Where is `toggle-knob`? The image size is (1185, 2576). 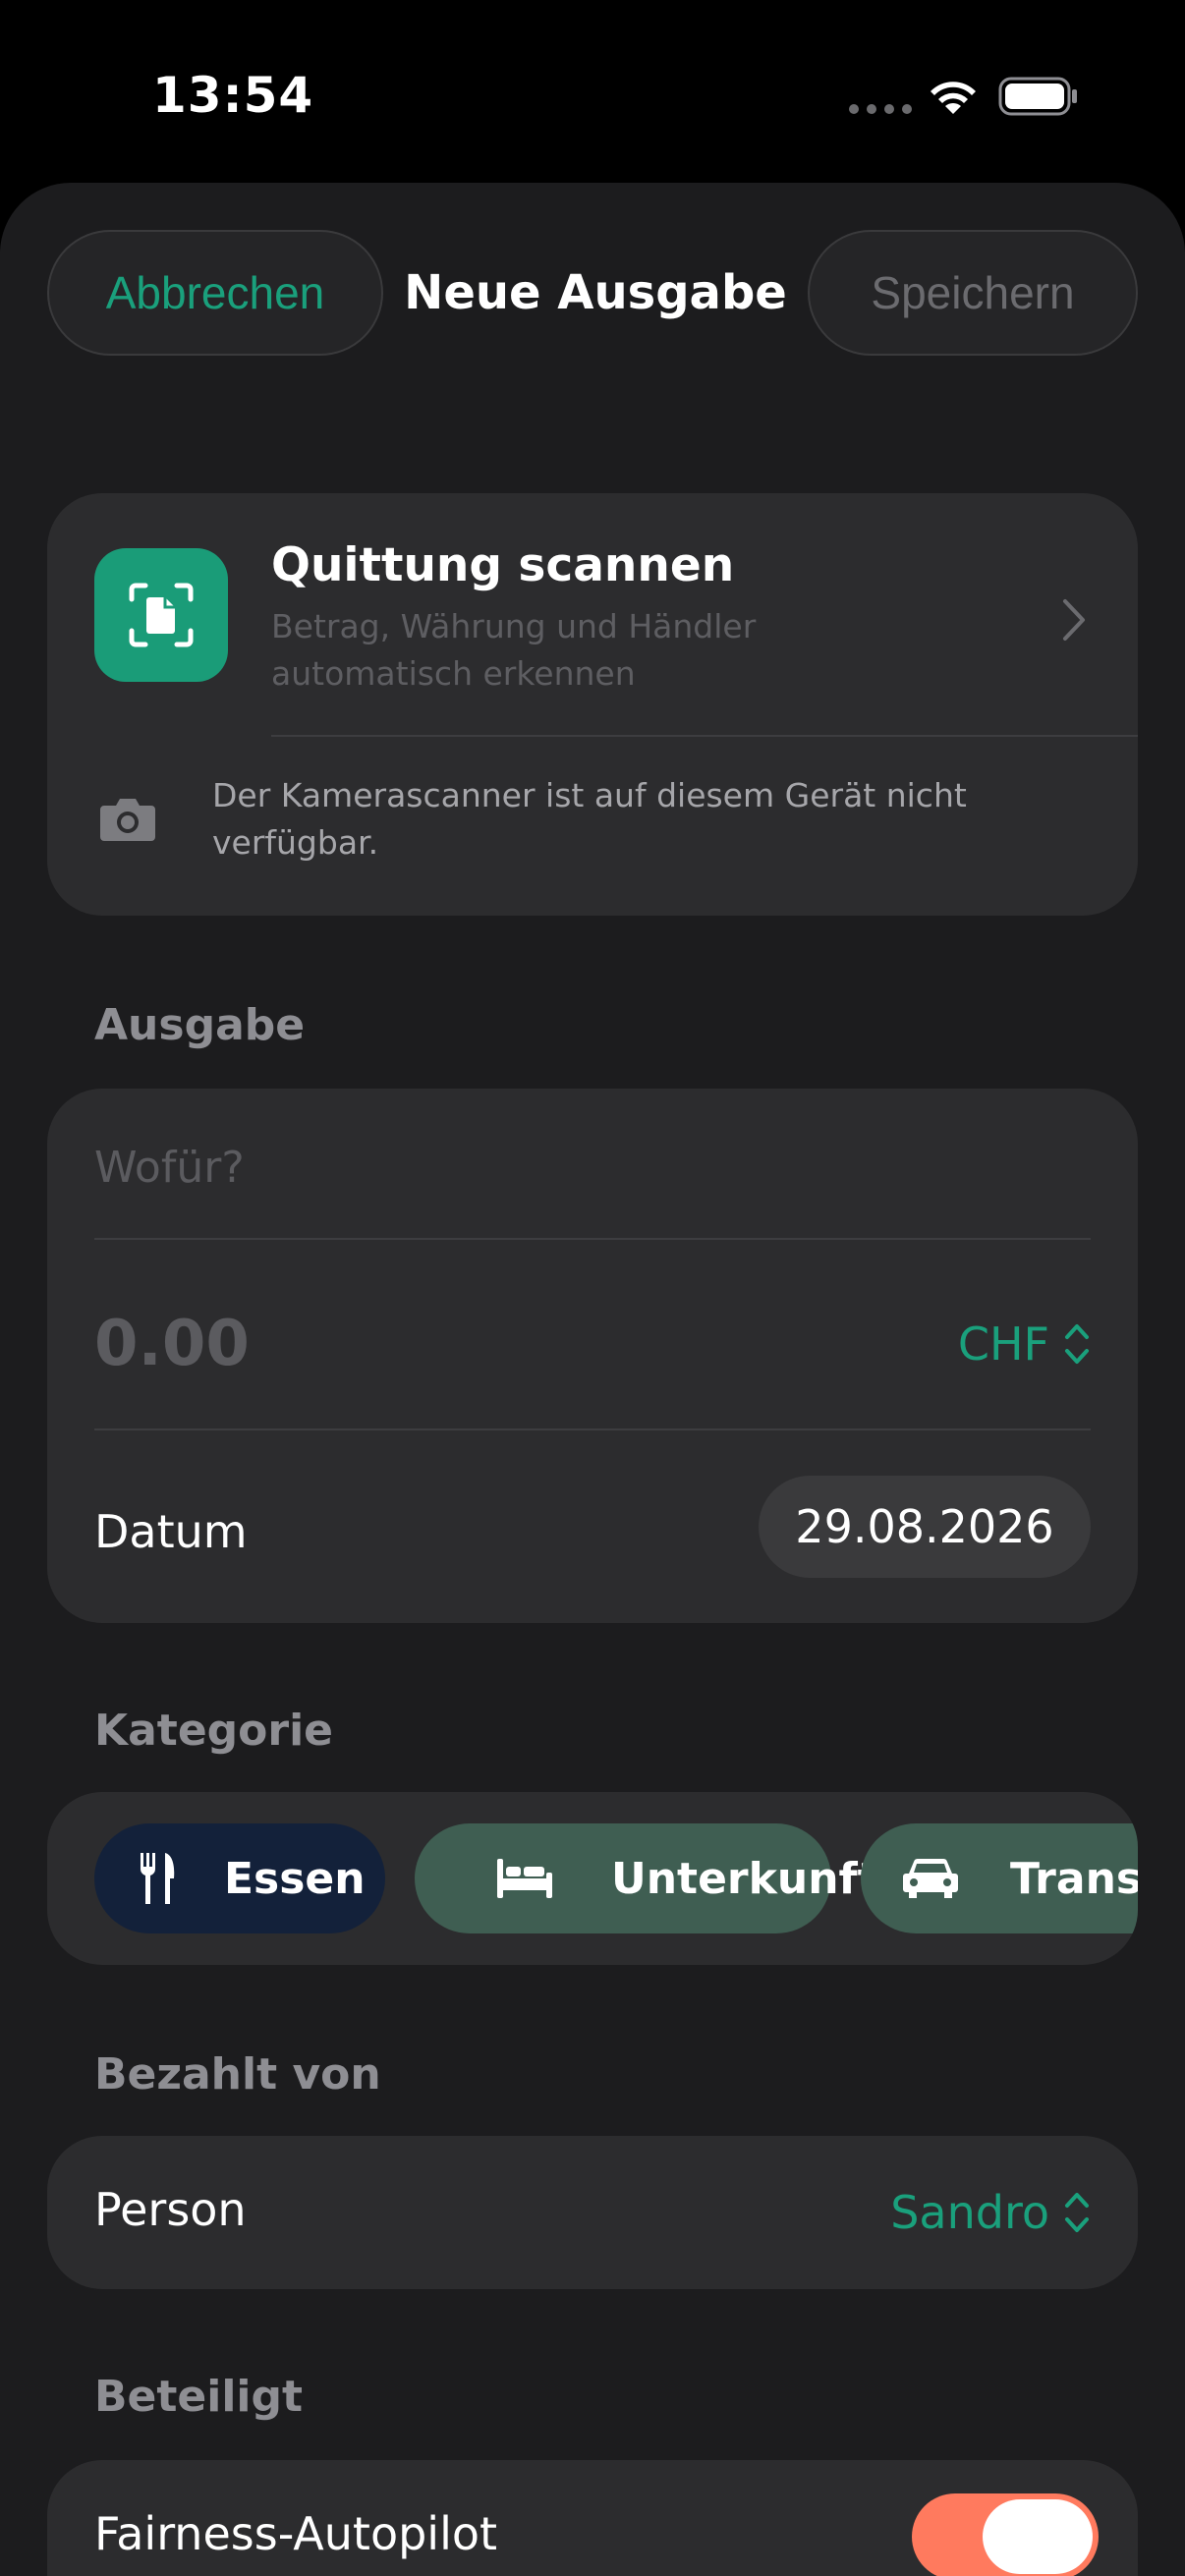
toggle-knob is located at coordinates (1038, 2536).